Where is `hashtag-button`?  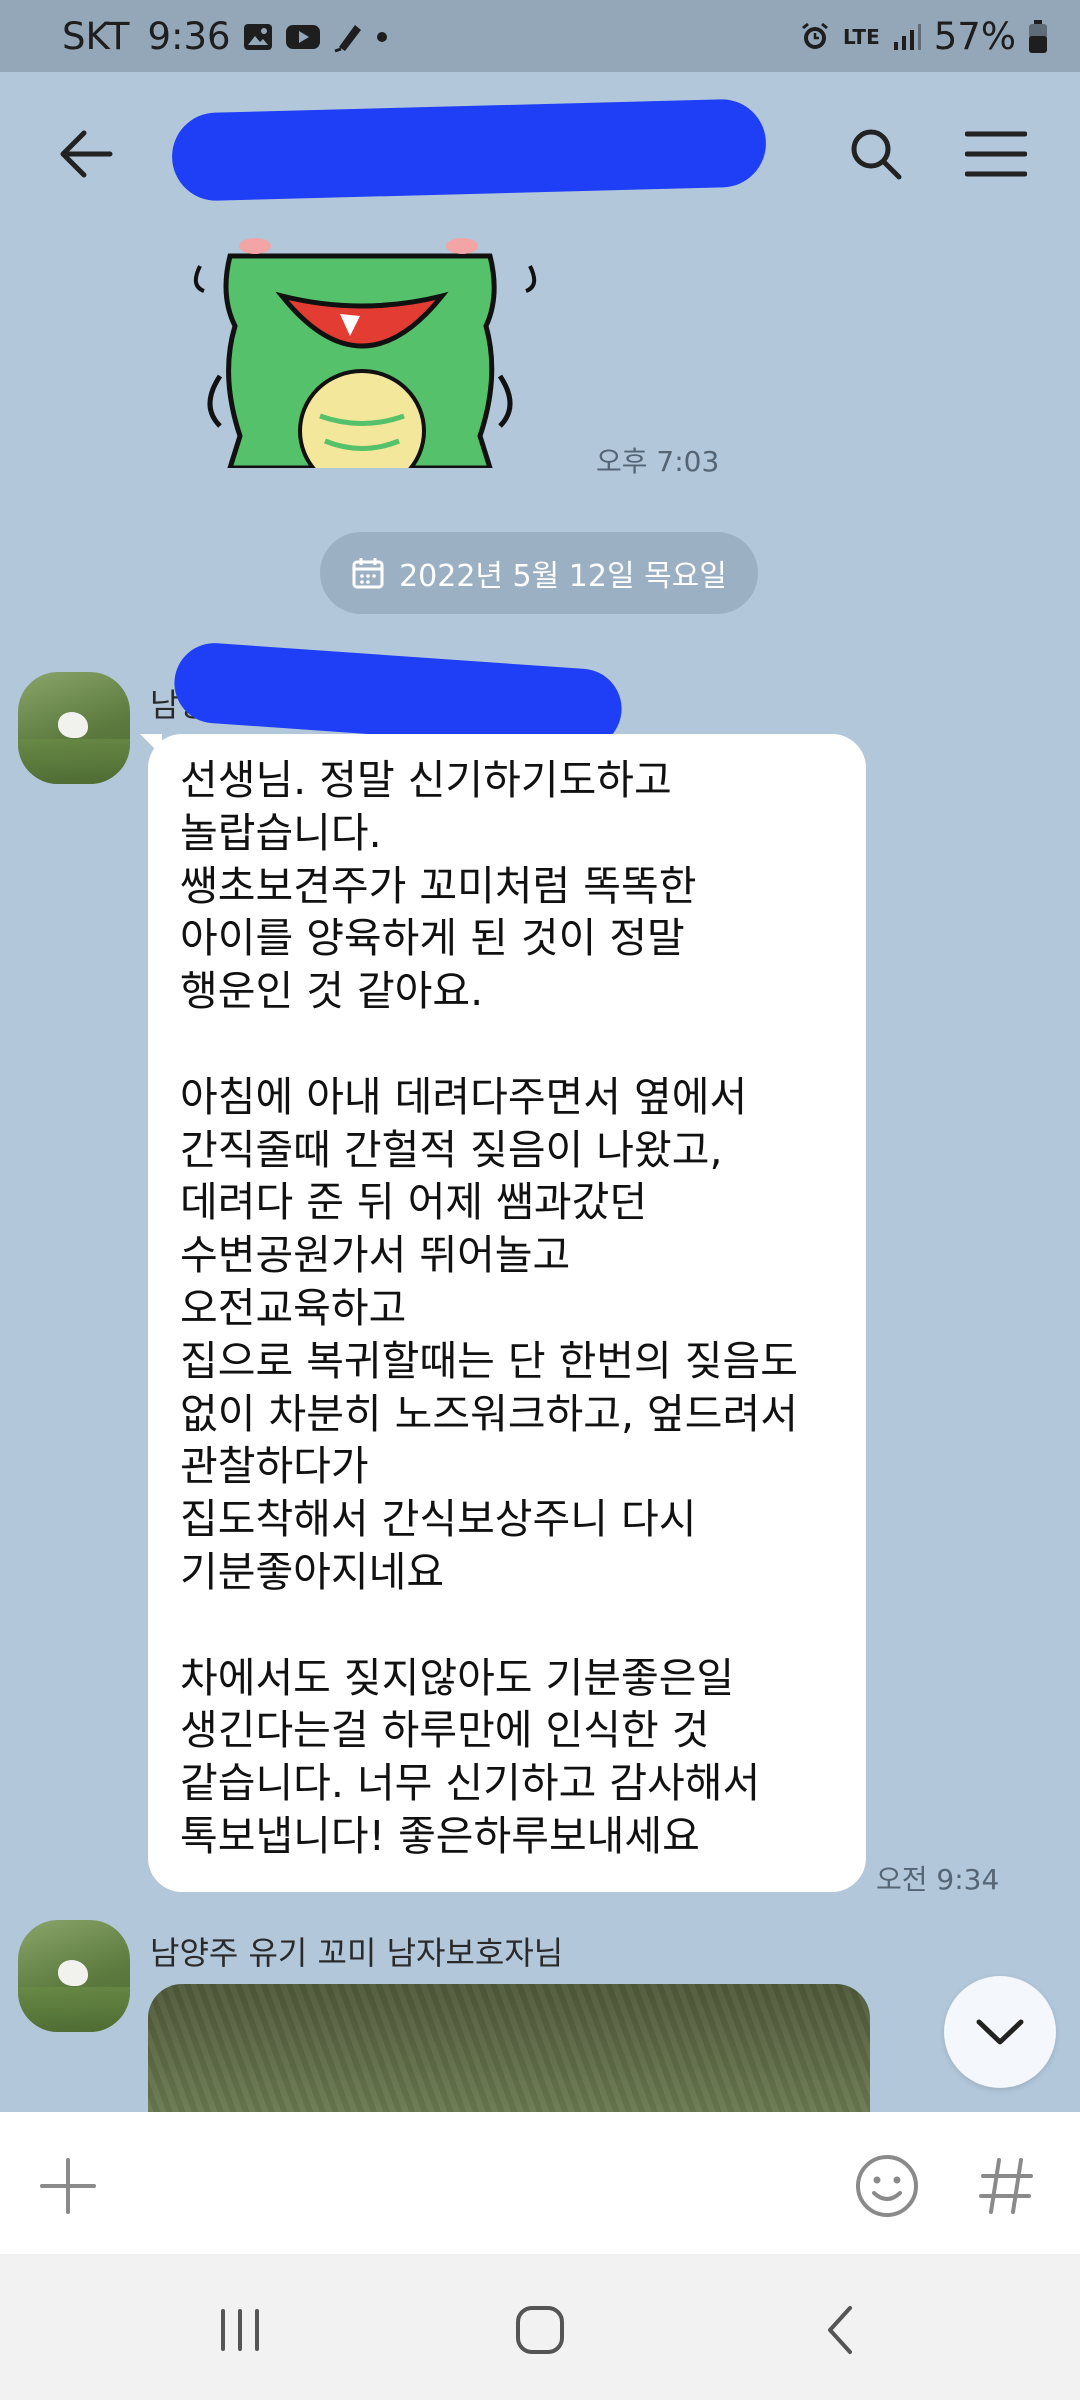 hashtag-button is located at coordinates (1007, 2186).